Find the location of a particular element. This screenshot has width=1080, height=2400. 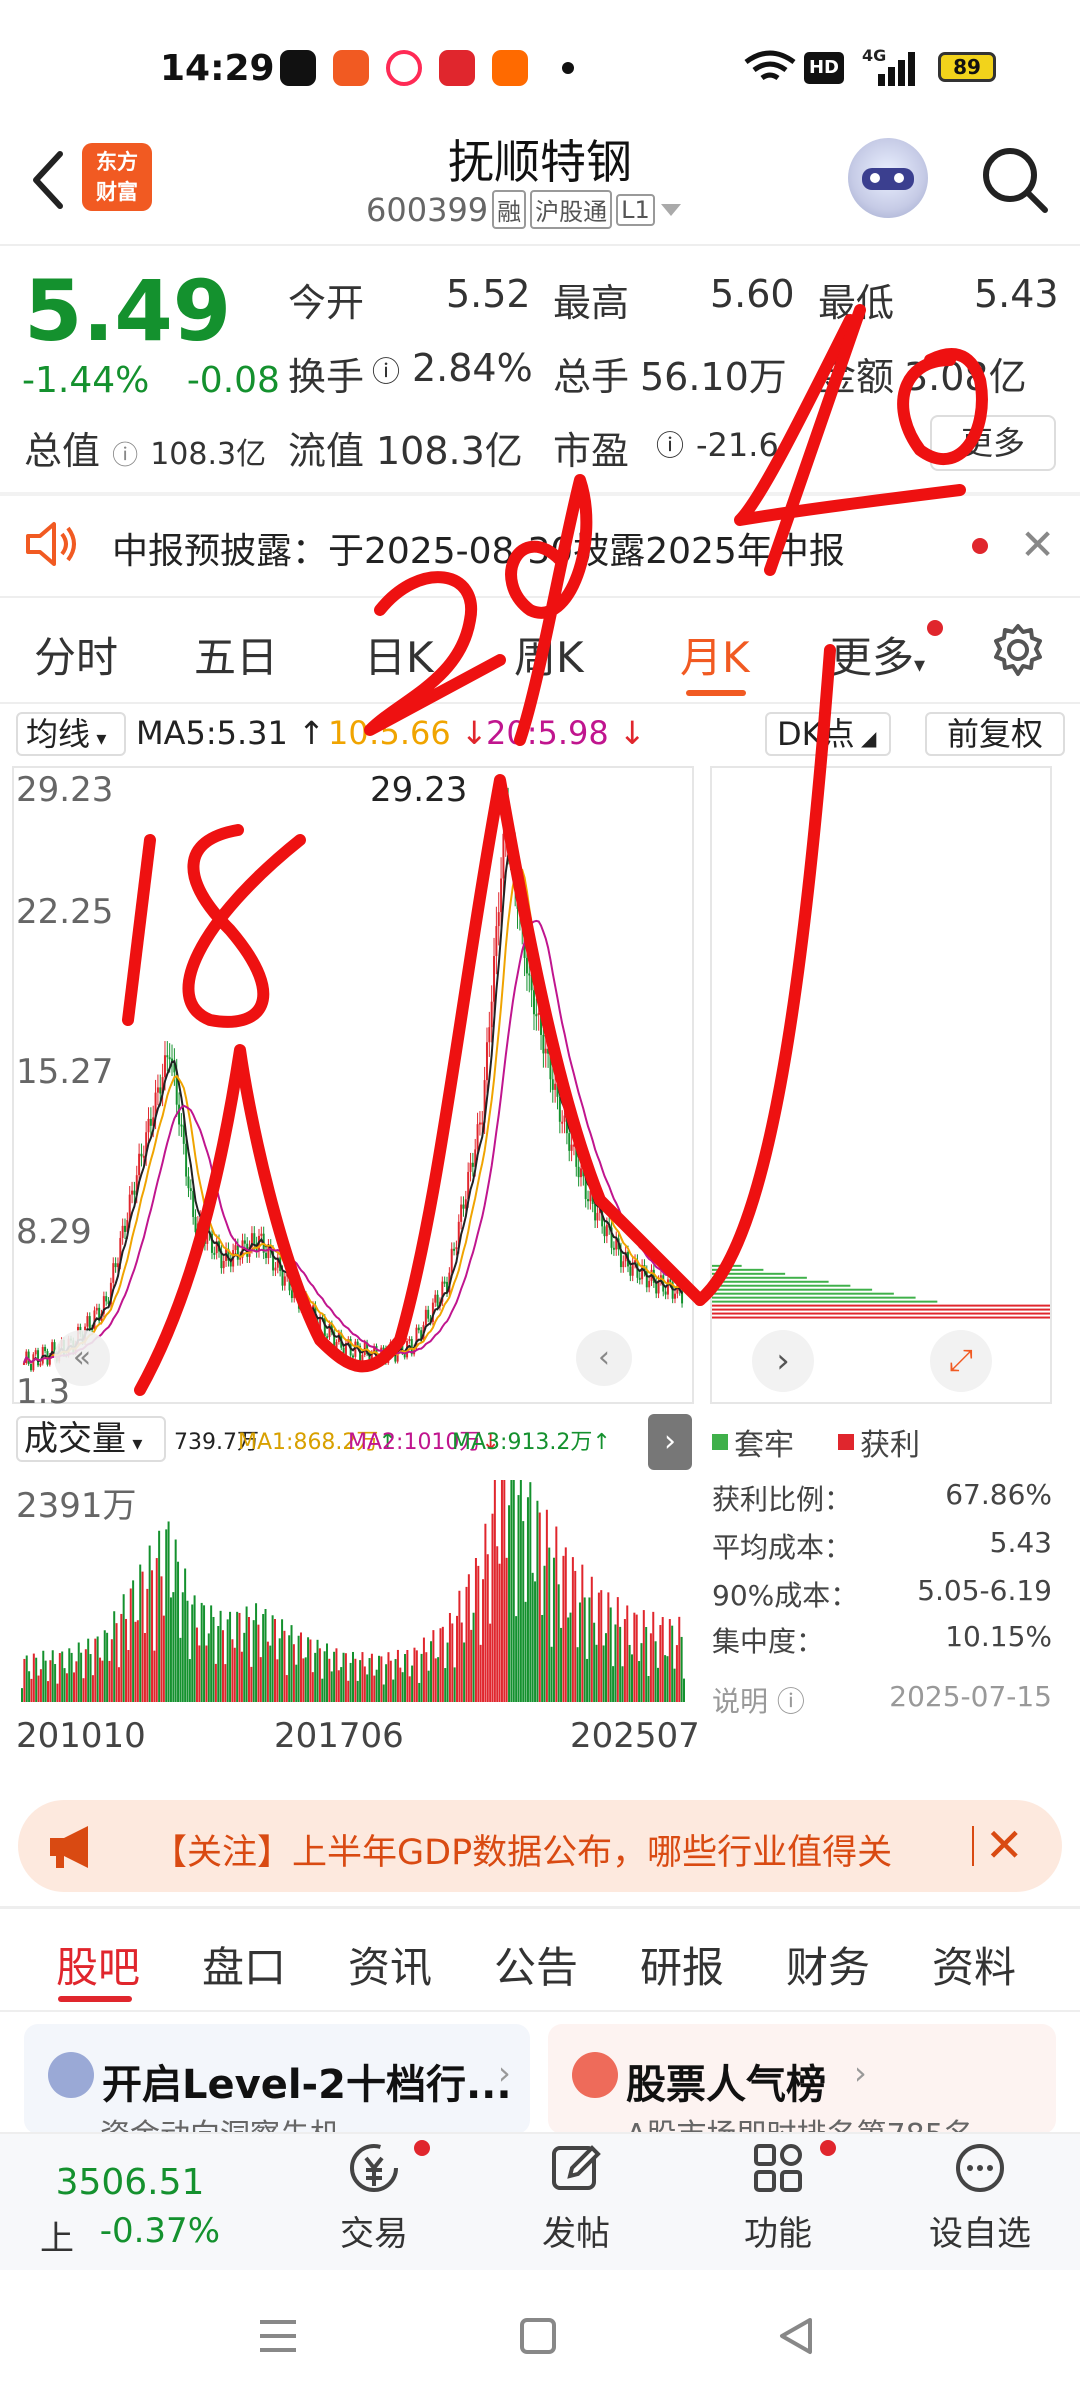

tab-orderbook: 盘口 is located at coordinates (244, 1964).